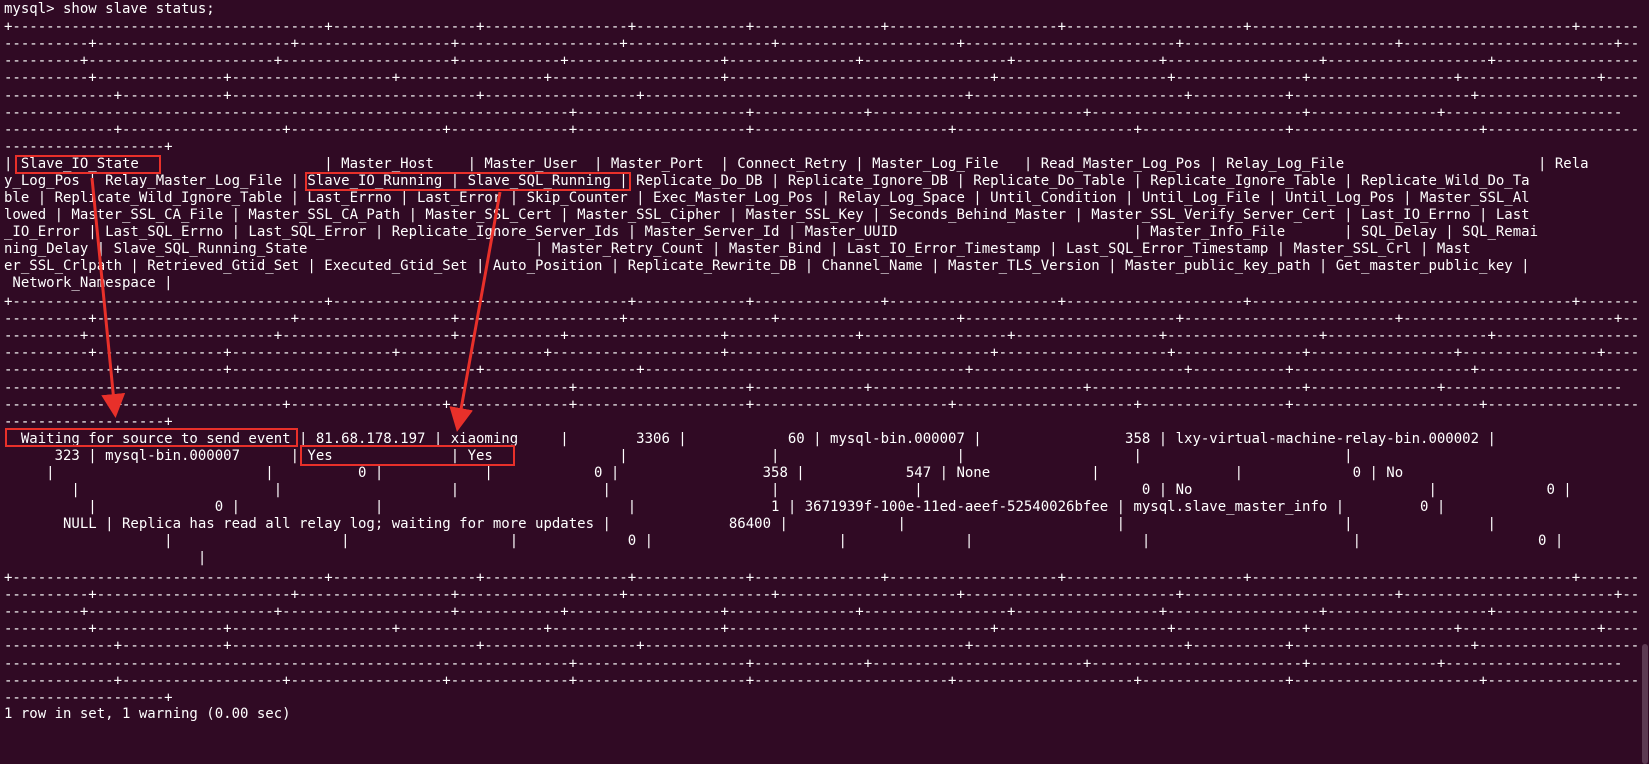  I want to click on command-prompt-line: mysql> show slave status;, so click(109, 9).